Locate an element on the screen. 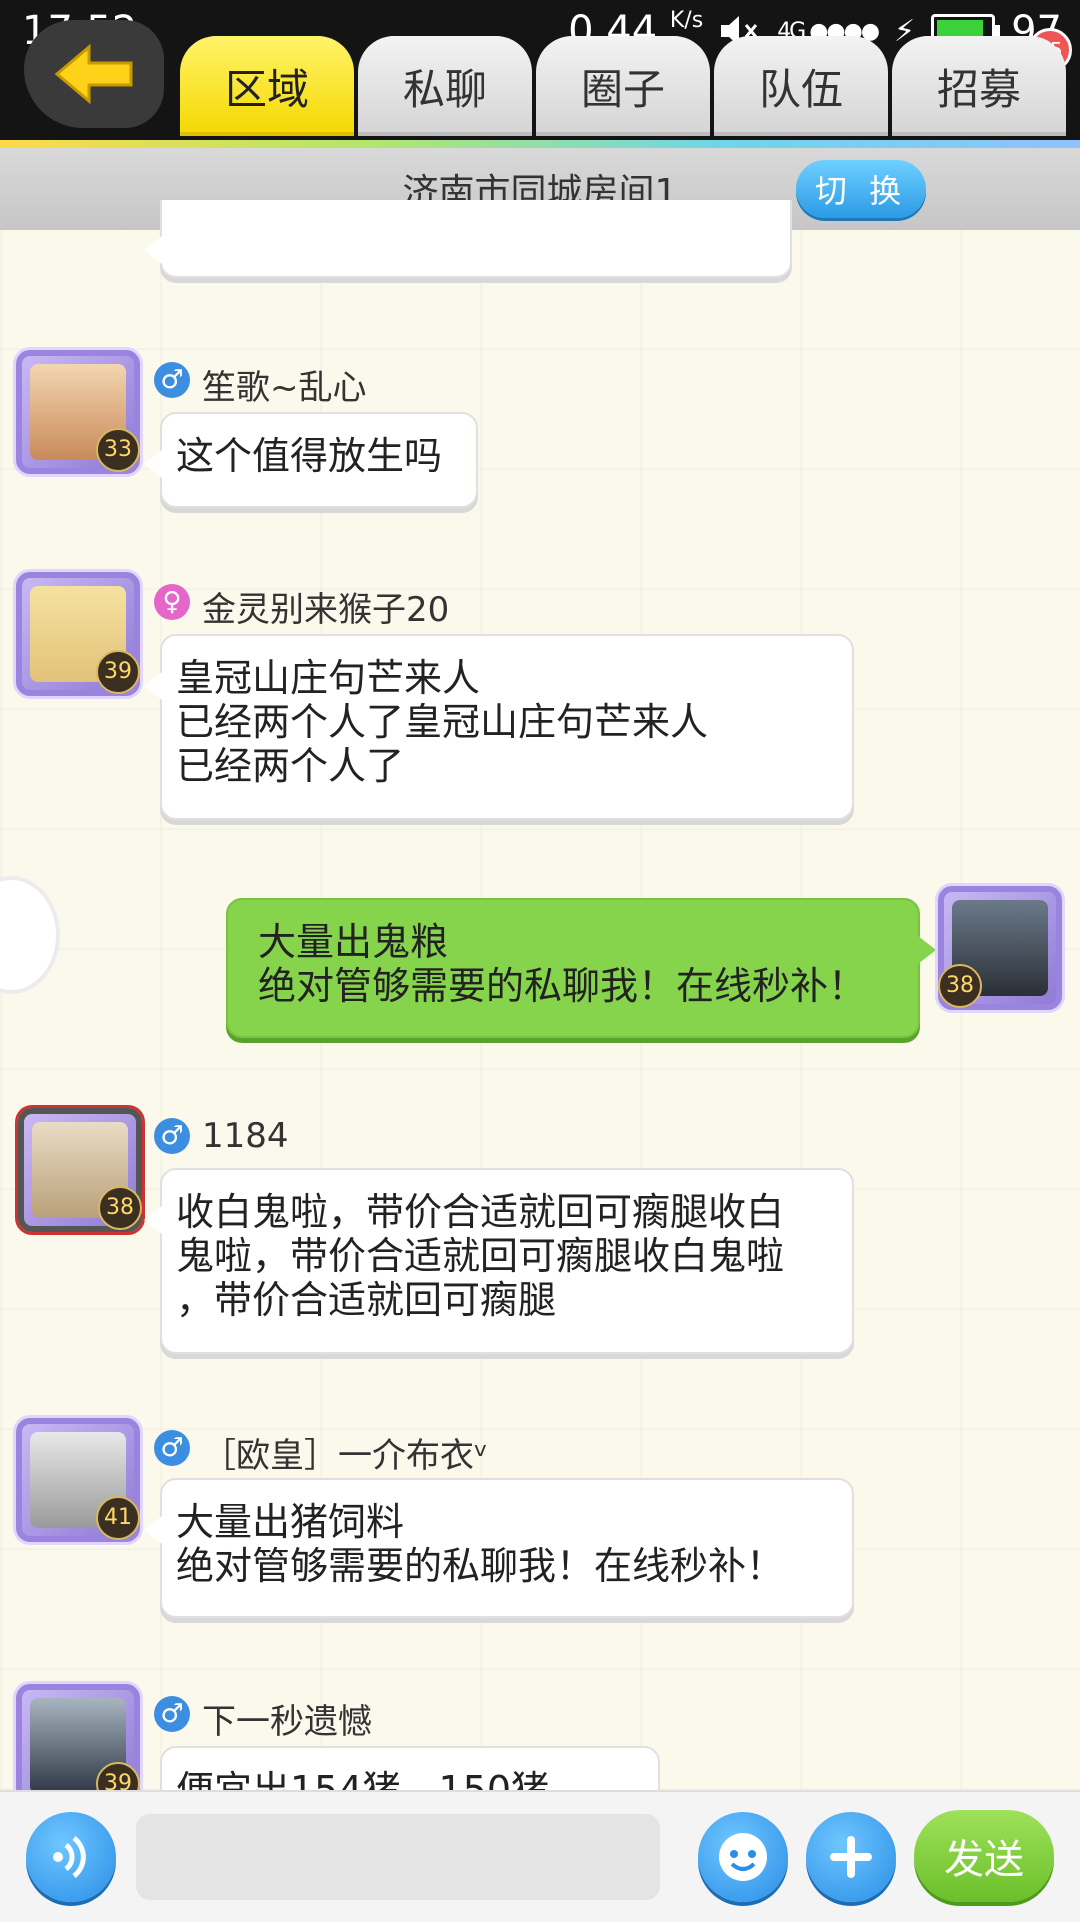 The width and height of the screenshot is (1080, 1922). tab-private-chat: 私聊 is located at coordinates (445, 86).